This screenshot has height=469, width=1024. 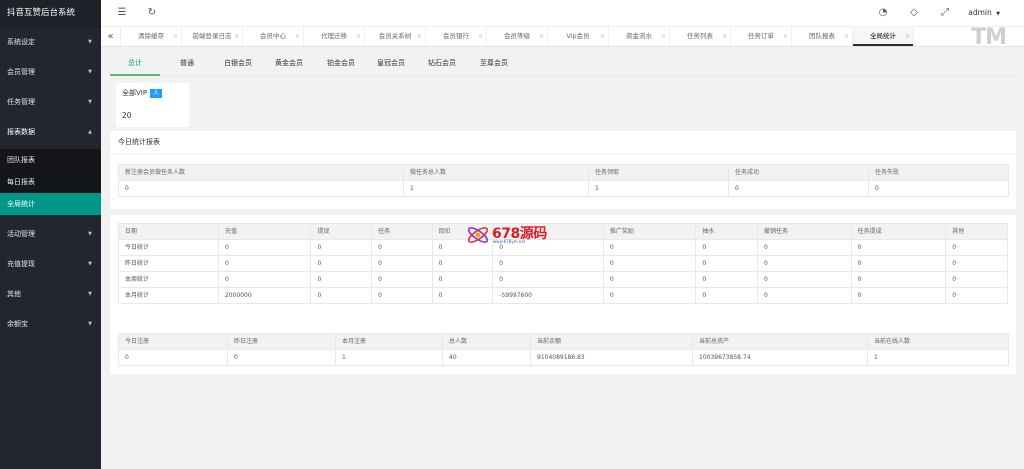 What do you see at coordinates (334, 36) in the screenshot?
I see `tab-agent-migration: 代理迁移 ×` at bounding box center [334, 36].